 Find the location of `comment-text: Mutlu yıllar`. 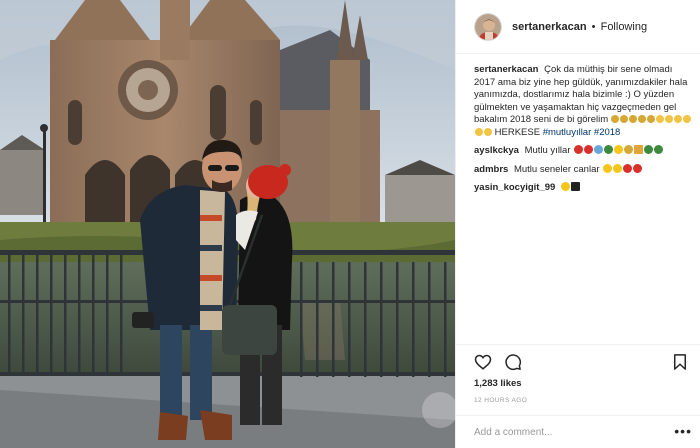

comment-text: Mutlu yıllar is located at coordinates (547, 150).